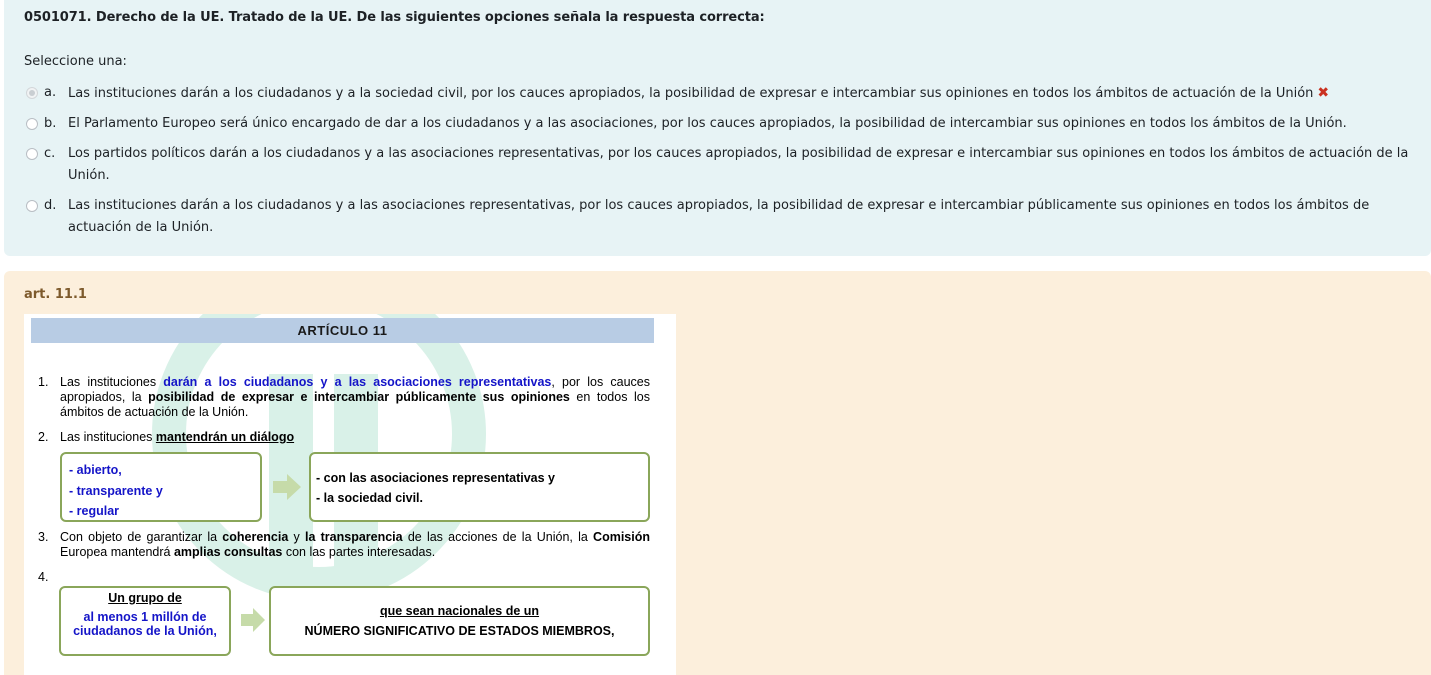  What do you see at coordinates (228, 552) in the screenshot?
I see `text-run: amplias consultas` at bounding box center [228, 552].